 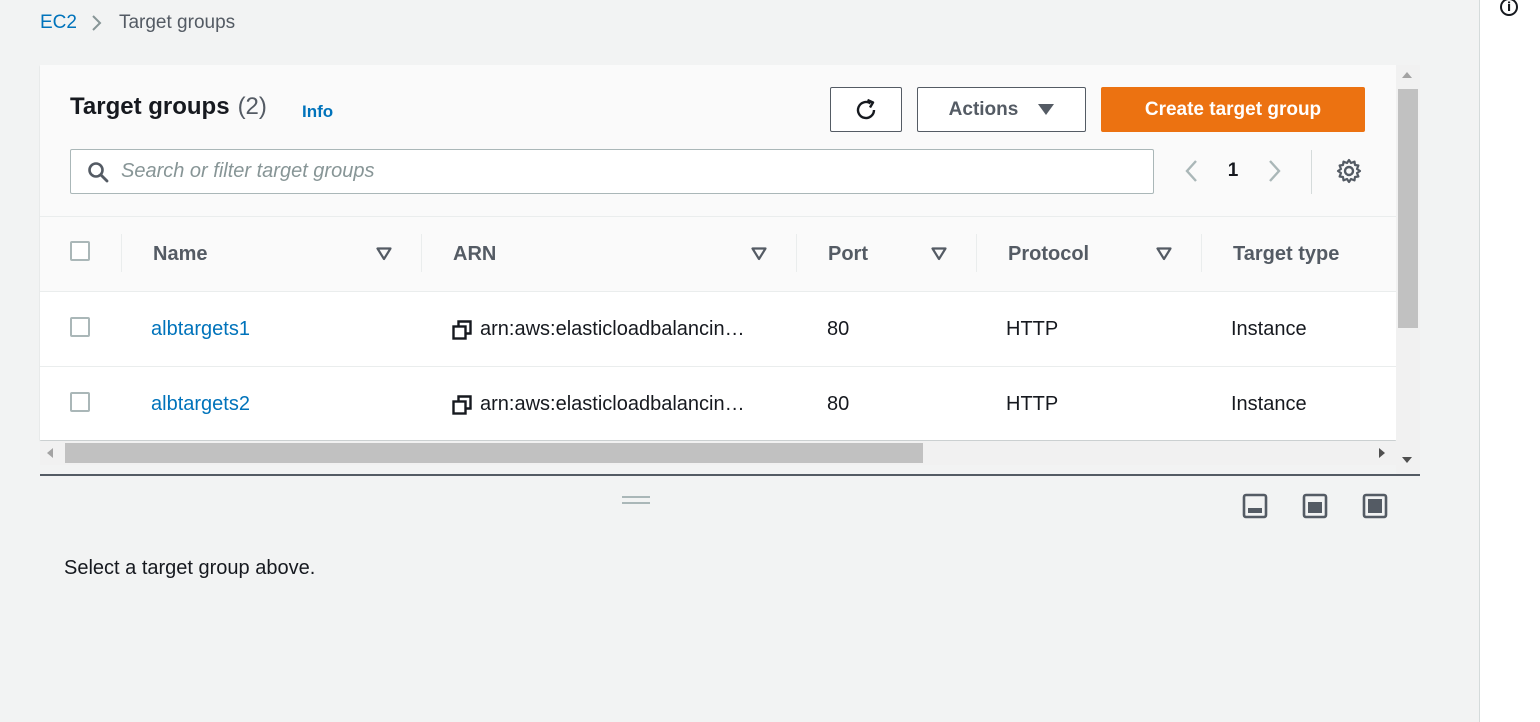 I want to click on column-header-protocol: Protocol, so click(x=1048, y=254).